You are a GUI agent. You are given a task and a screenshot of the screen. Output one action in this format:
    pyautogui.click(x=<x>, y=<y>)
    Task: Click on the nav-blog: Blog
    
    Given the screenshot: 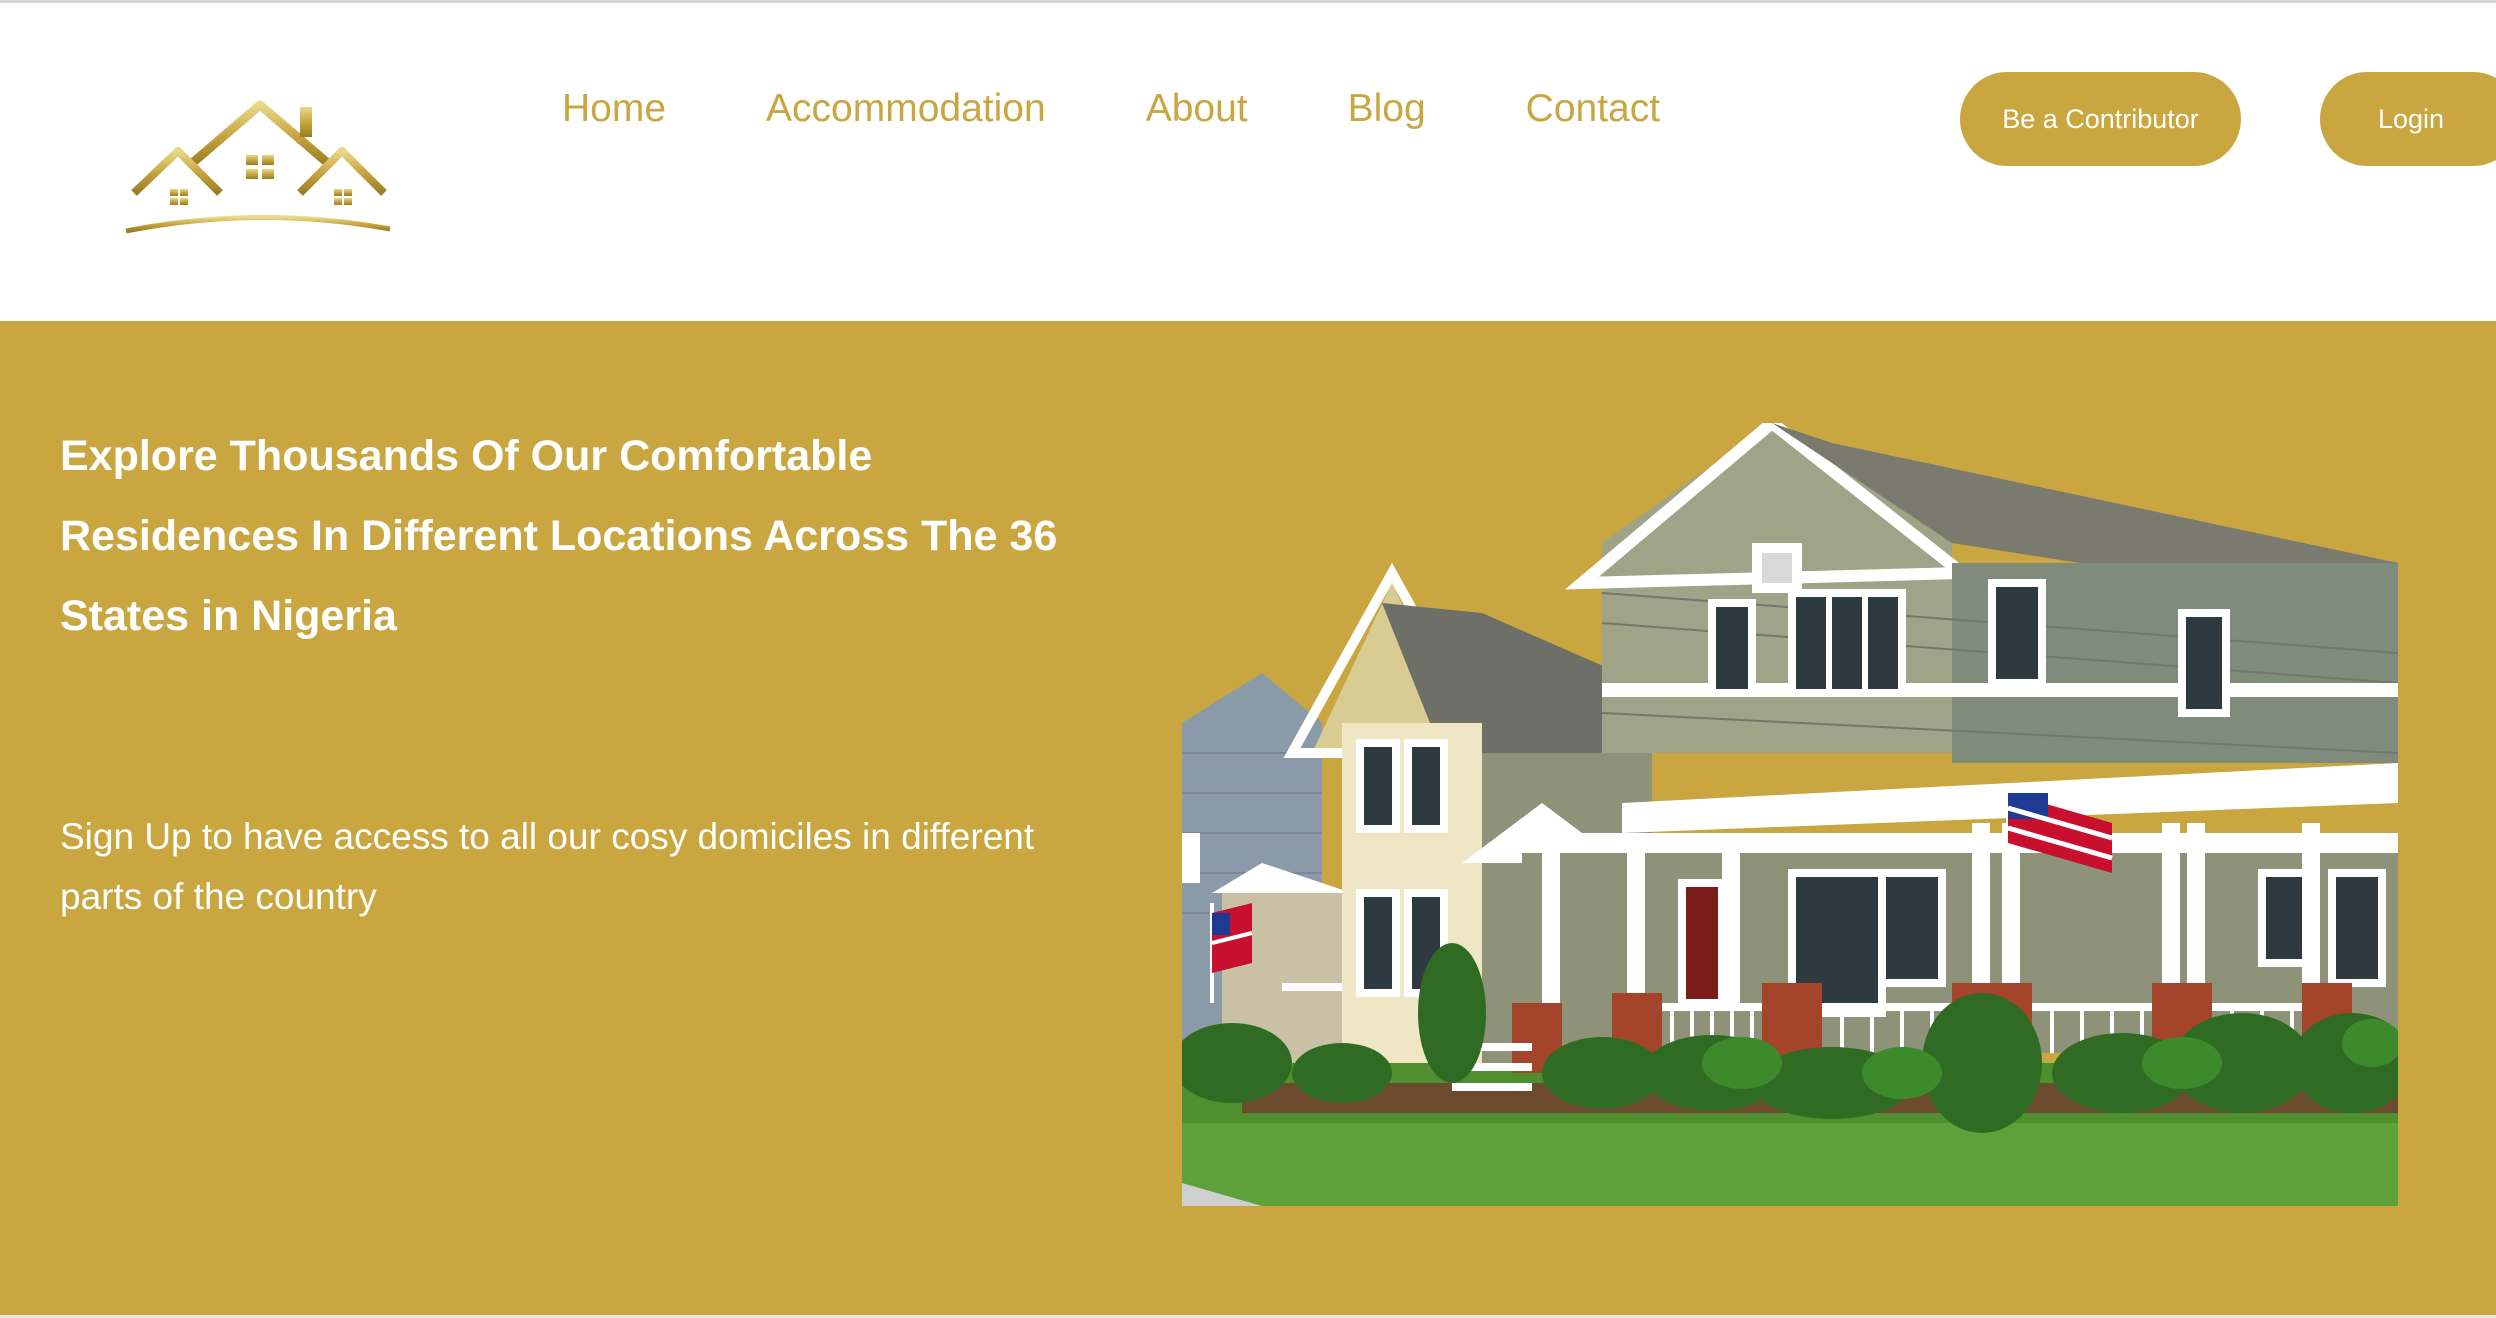 What is the action you would take?
    pyautogui.click(x=1387, y=109)
    